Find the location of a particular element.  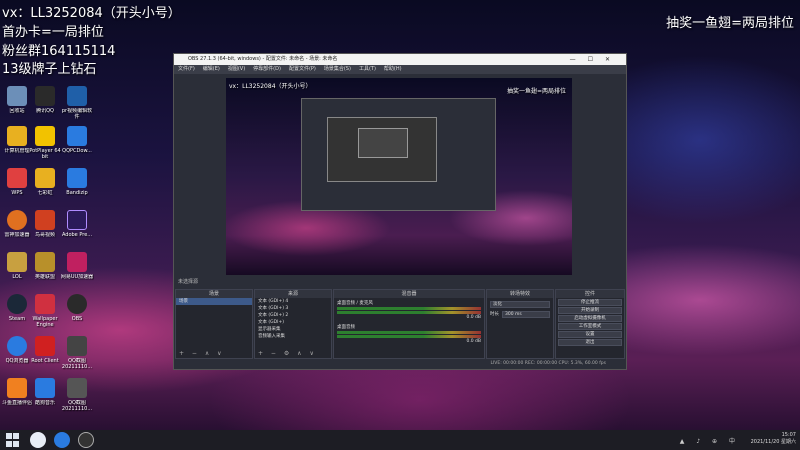

scenes-dock-buttons: + − ∧ ∨ is located at coordinates (202, 353).